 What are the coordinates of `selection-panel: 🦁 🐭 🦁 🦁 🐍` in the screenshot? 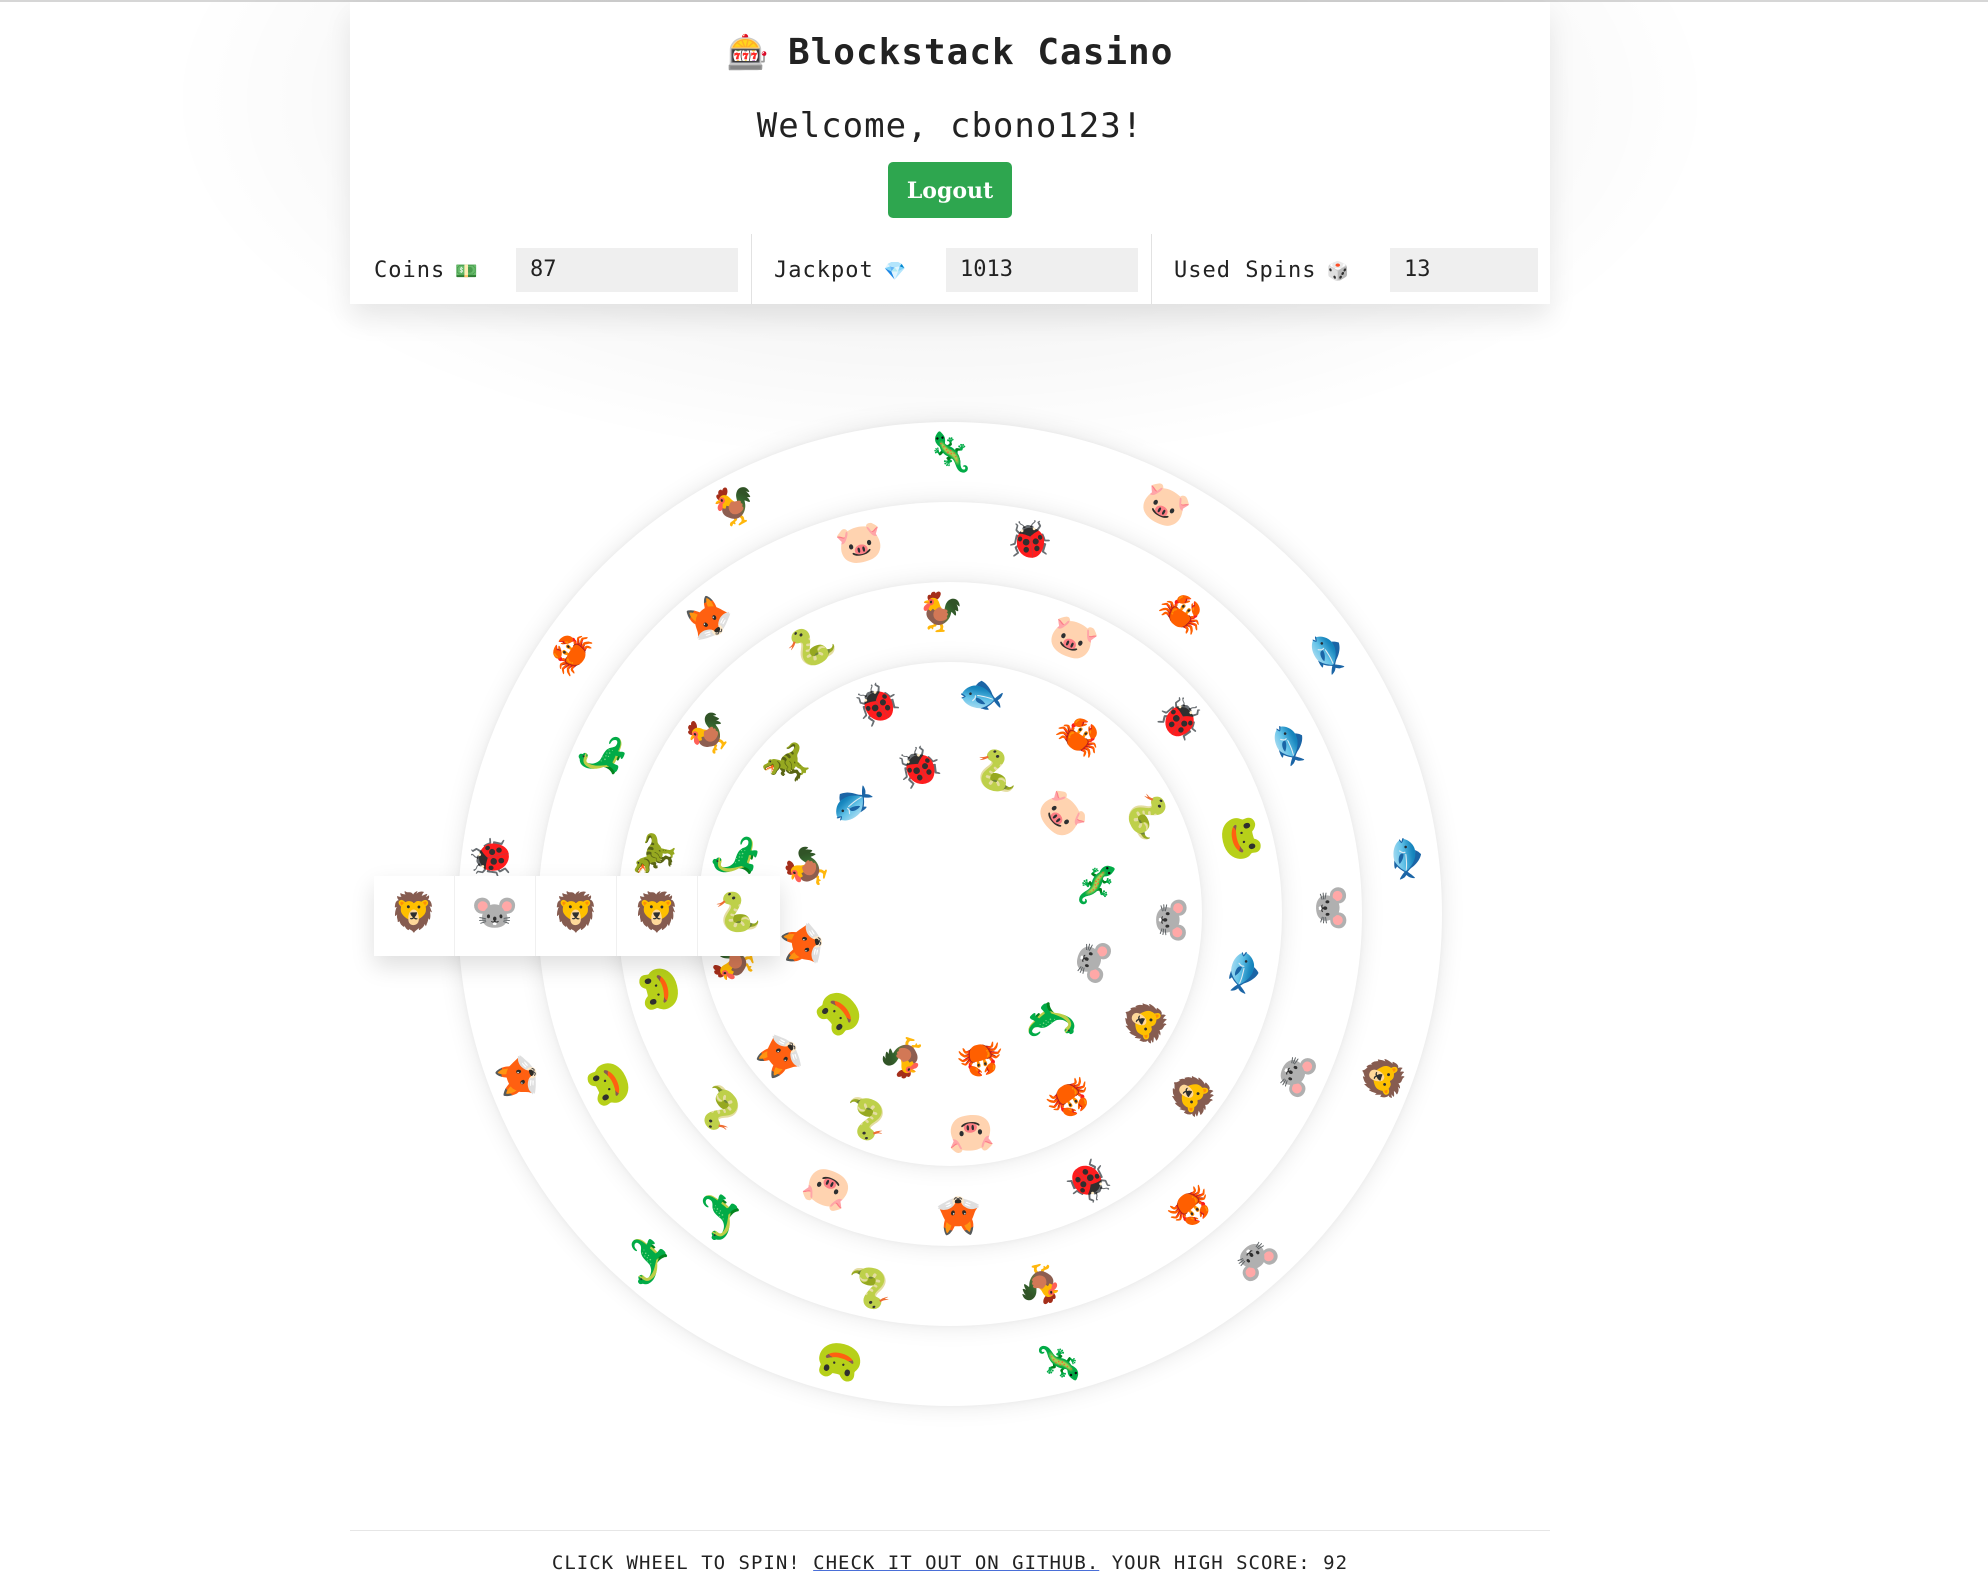 It's located at (577, 916).